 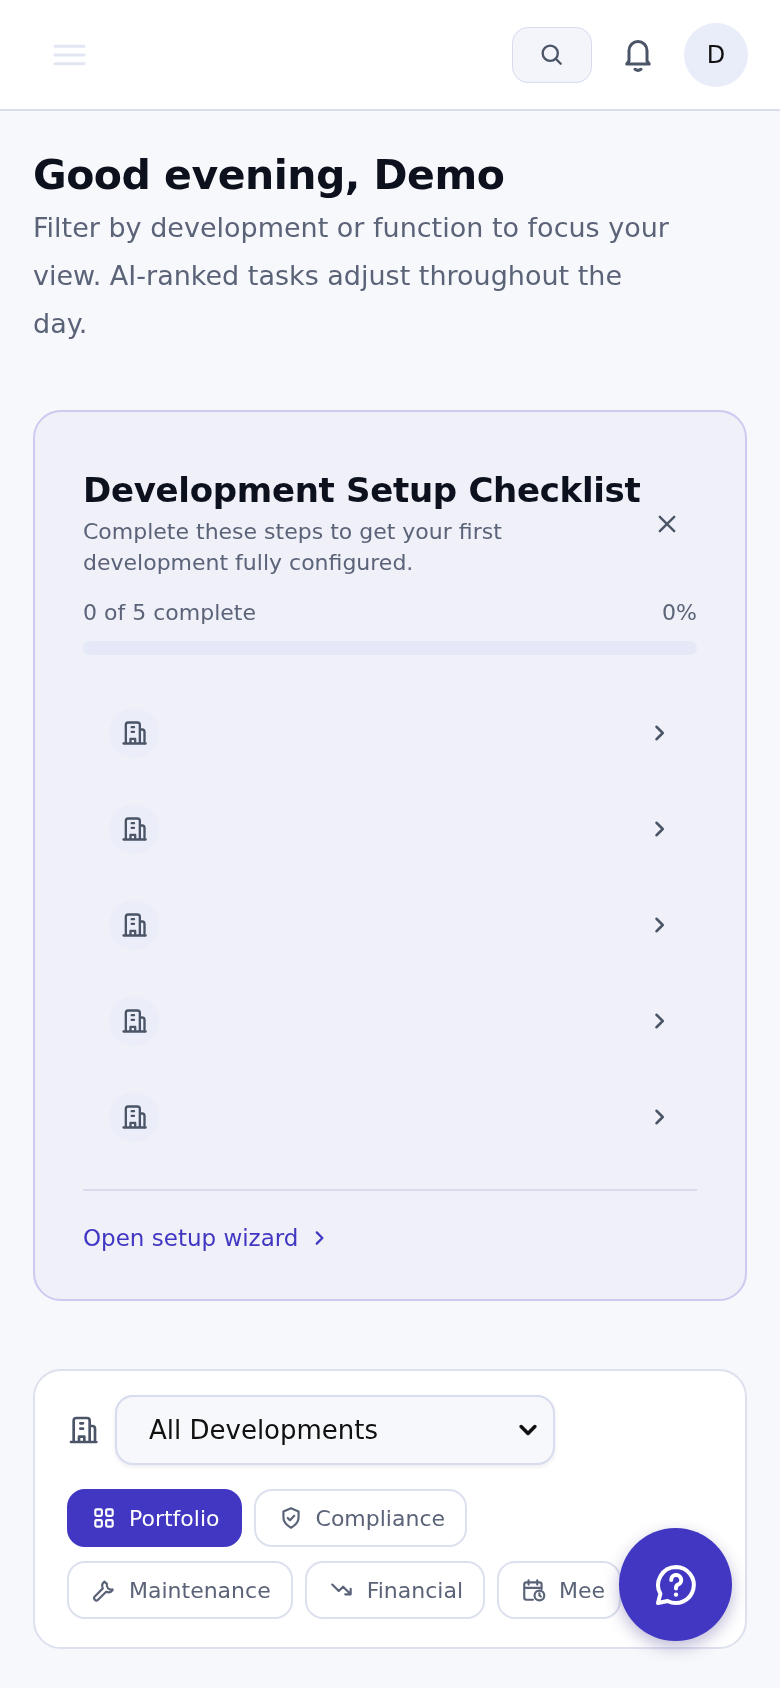 I want to click on filter-chip: Portfolio, so click(x=154, y=1518).